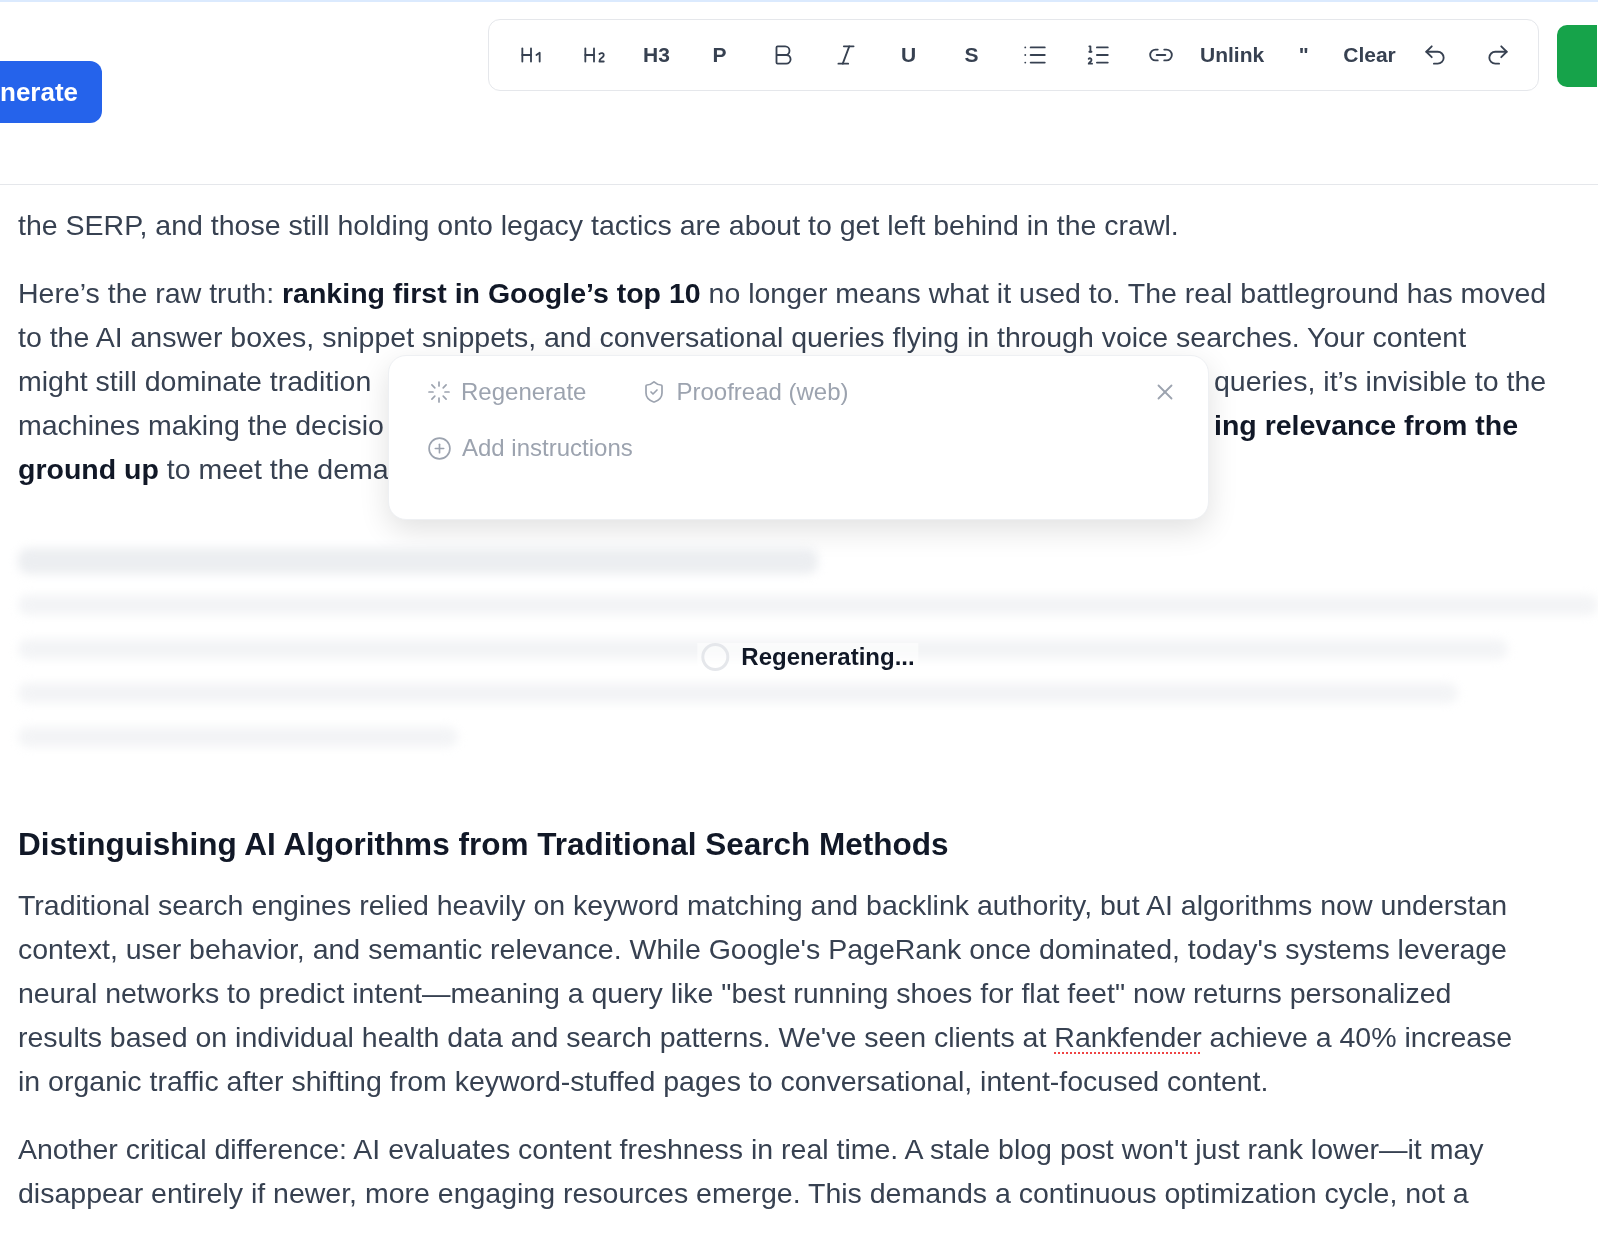  What do you see at coordinates (1367, 425) in the screenshot?
I see `text-line: ing relevance from the` at bounding box center [1367, 425].